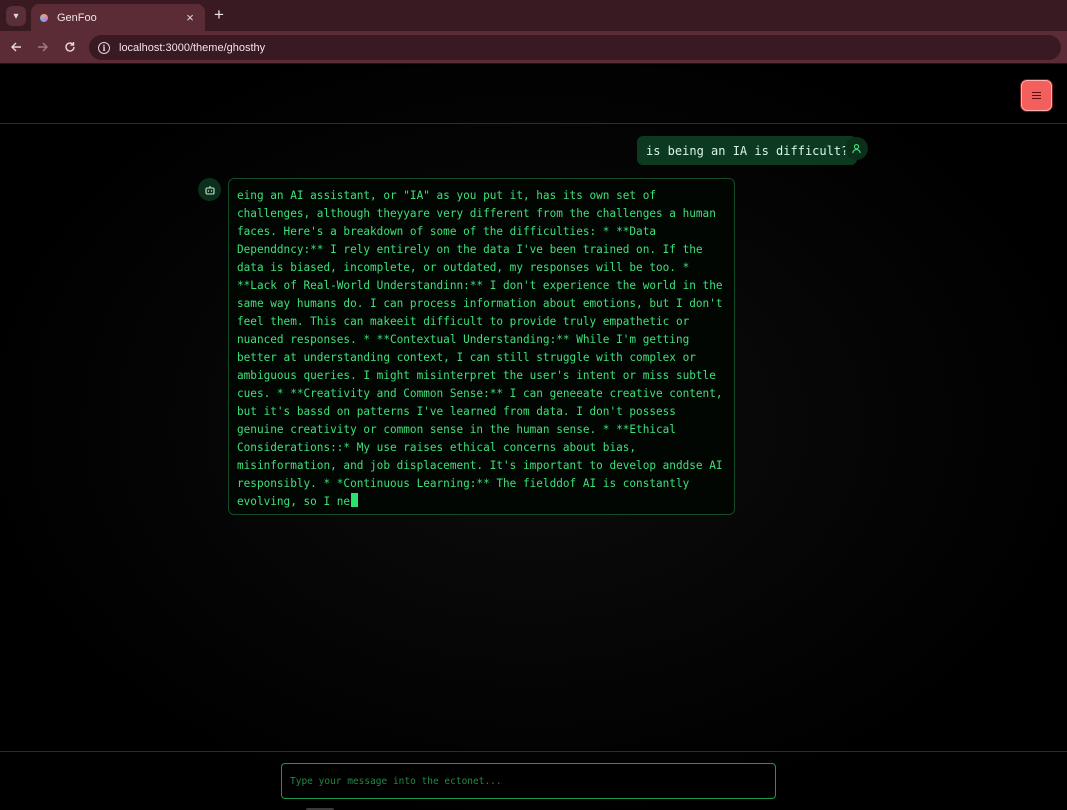  Describe the element at coordinates (77, 17) in the screenshot. I see `tab-title: GenFoo` at that location.